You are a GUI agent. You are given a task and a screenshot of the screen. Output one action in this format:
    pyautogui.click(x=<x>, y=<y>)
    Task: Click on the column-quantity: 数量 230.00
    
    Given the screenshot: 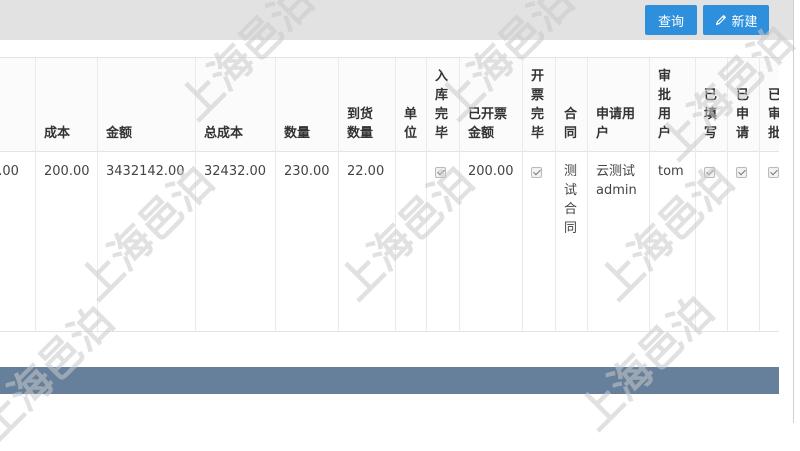 What is the action you would take?
    pyautogui.click(x=306, y=194)
    